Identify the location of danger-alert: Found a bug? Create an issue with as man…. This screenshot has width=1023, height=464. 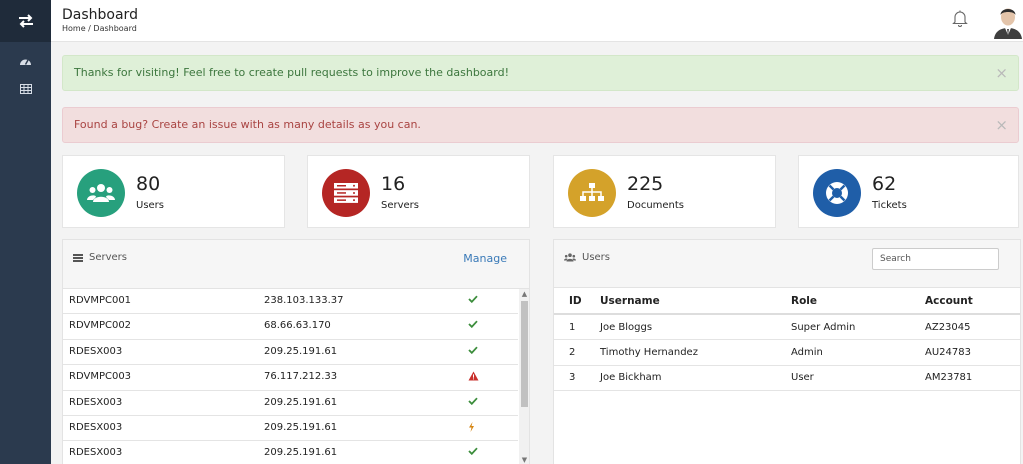
(540, 125).